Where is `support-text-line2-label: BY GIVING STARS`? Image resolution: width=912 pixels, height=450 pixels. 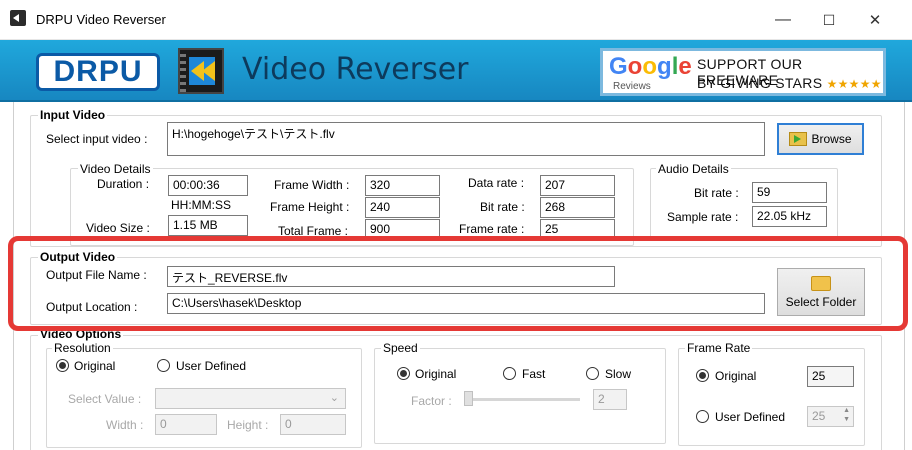
support-text-line2-label: BY GIVING STARS is located at coordinates (760, 83).